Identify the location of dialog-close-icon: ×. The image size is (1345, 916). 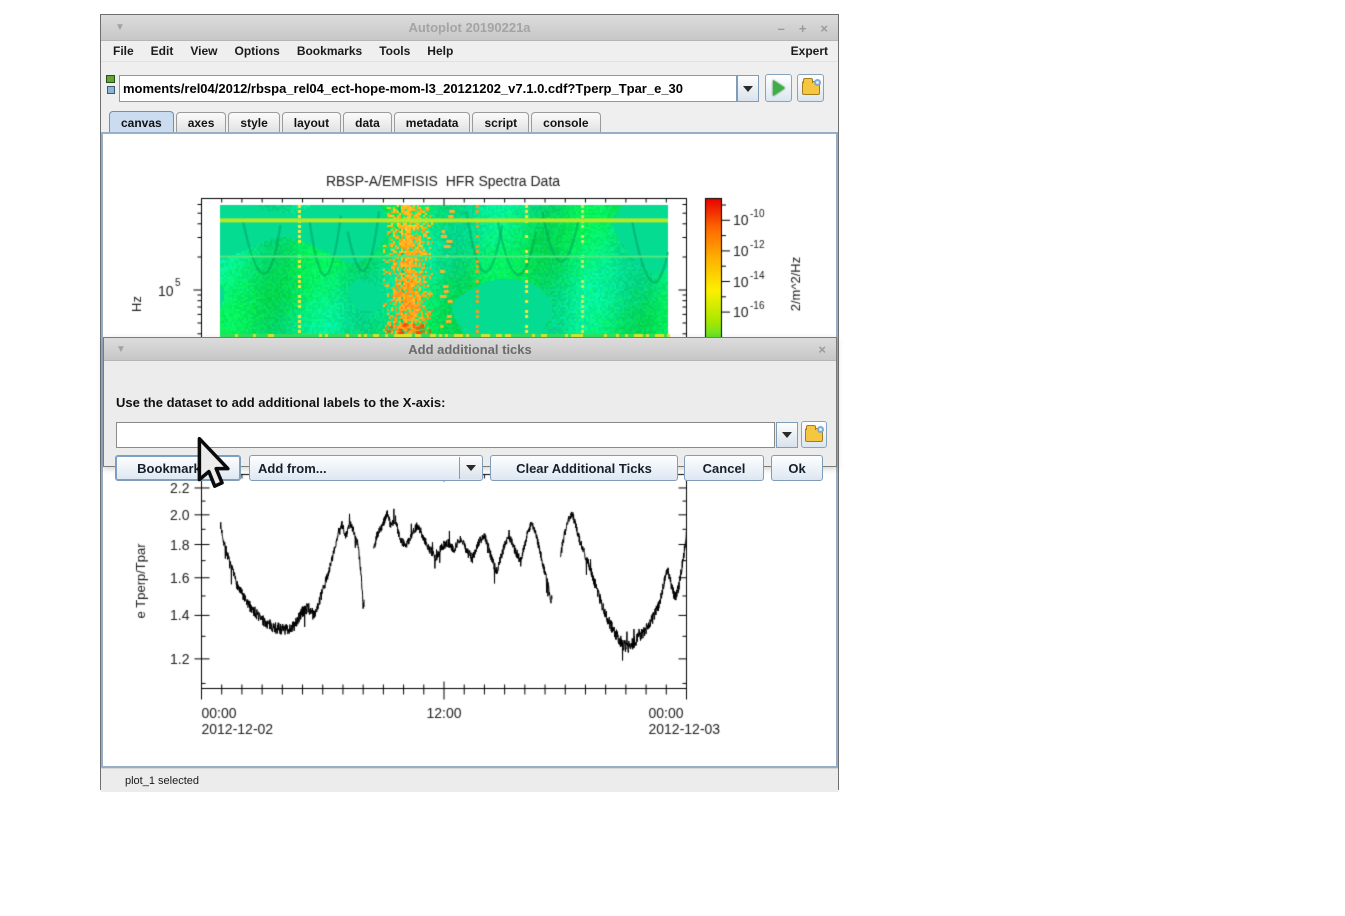
(822, 349).